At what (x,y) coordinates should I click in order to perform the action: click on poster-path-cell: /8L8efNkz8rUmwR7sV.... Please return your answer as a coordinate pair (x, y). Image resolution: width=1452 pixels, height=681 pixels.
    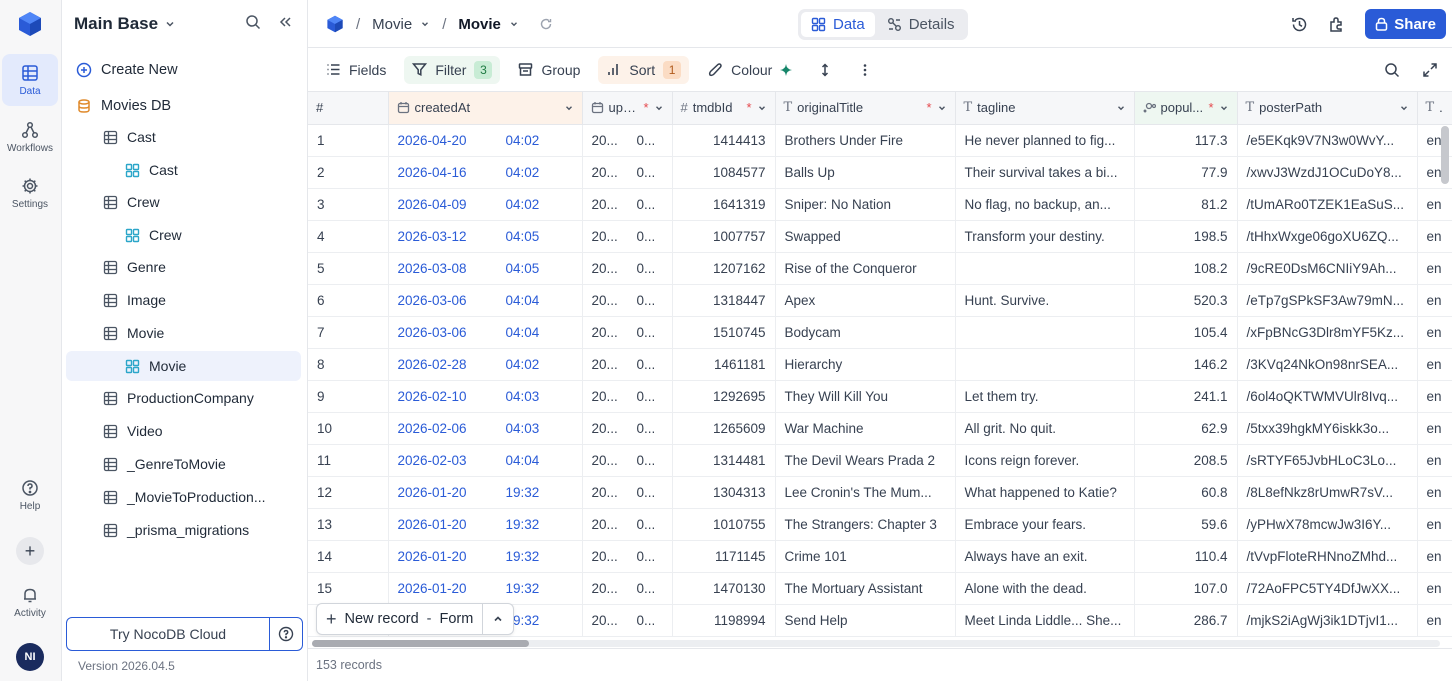
    Looking at the image, I should click on (1327, 492).